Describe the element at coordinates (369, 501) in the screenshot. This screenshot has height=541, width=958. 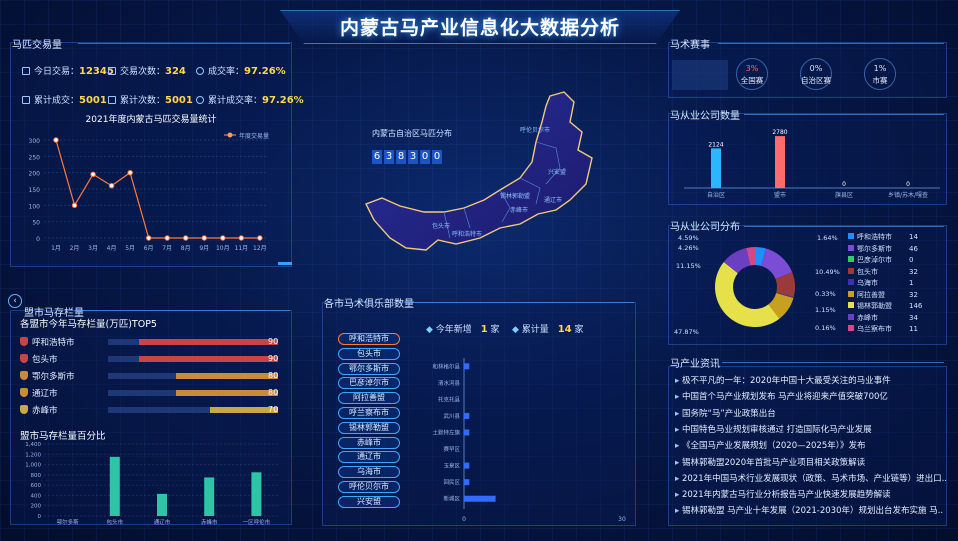
I see `city-button: 兴安盟` at that location.